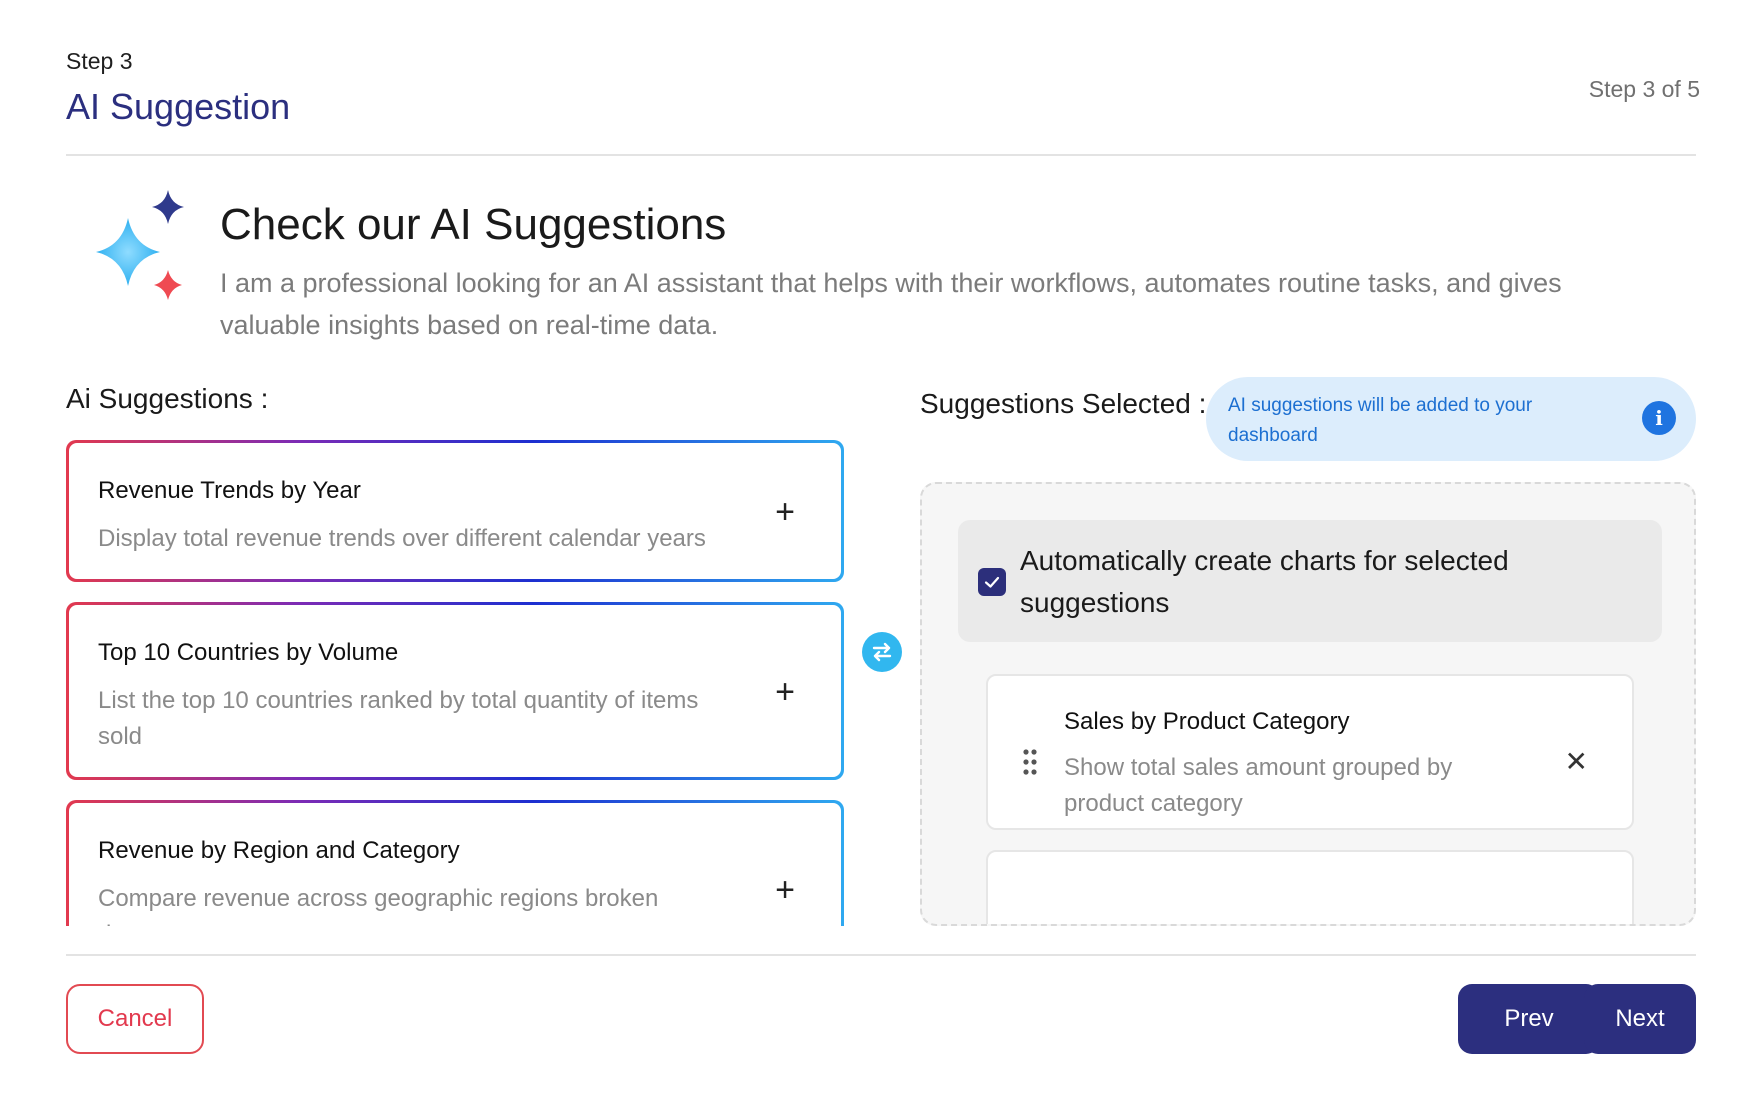 This screenshot has height=1096, width=1764. Describe the element at coordinates (279, 850) in the screenshot. I see `suggestion-title: Revenue by Region and Category` at that location.